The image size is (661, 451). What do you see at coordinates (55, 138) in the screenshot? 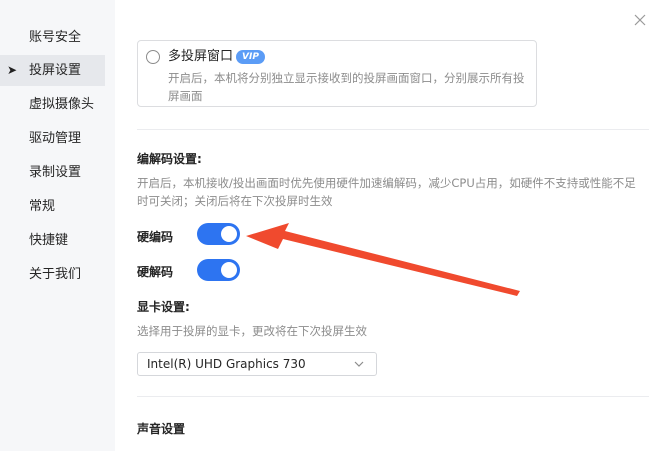
I see `sidebar-item-label: 驱动管理` at bounding box center [55, 138].